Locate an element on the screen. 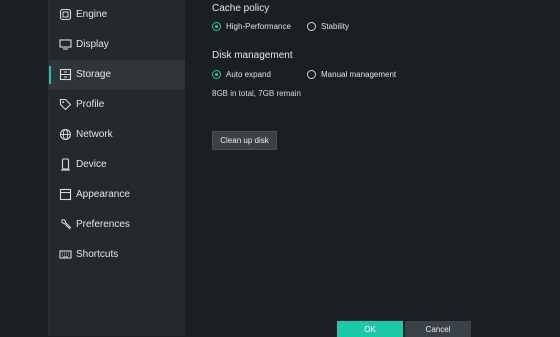  phone-icon is located at coordinates (65, 164).